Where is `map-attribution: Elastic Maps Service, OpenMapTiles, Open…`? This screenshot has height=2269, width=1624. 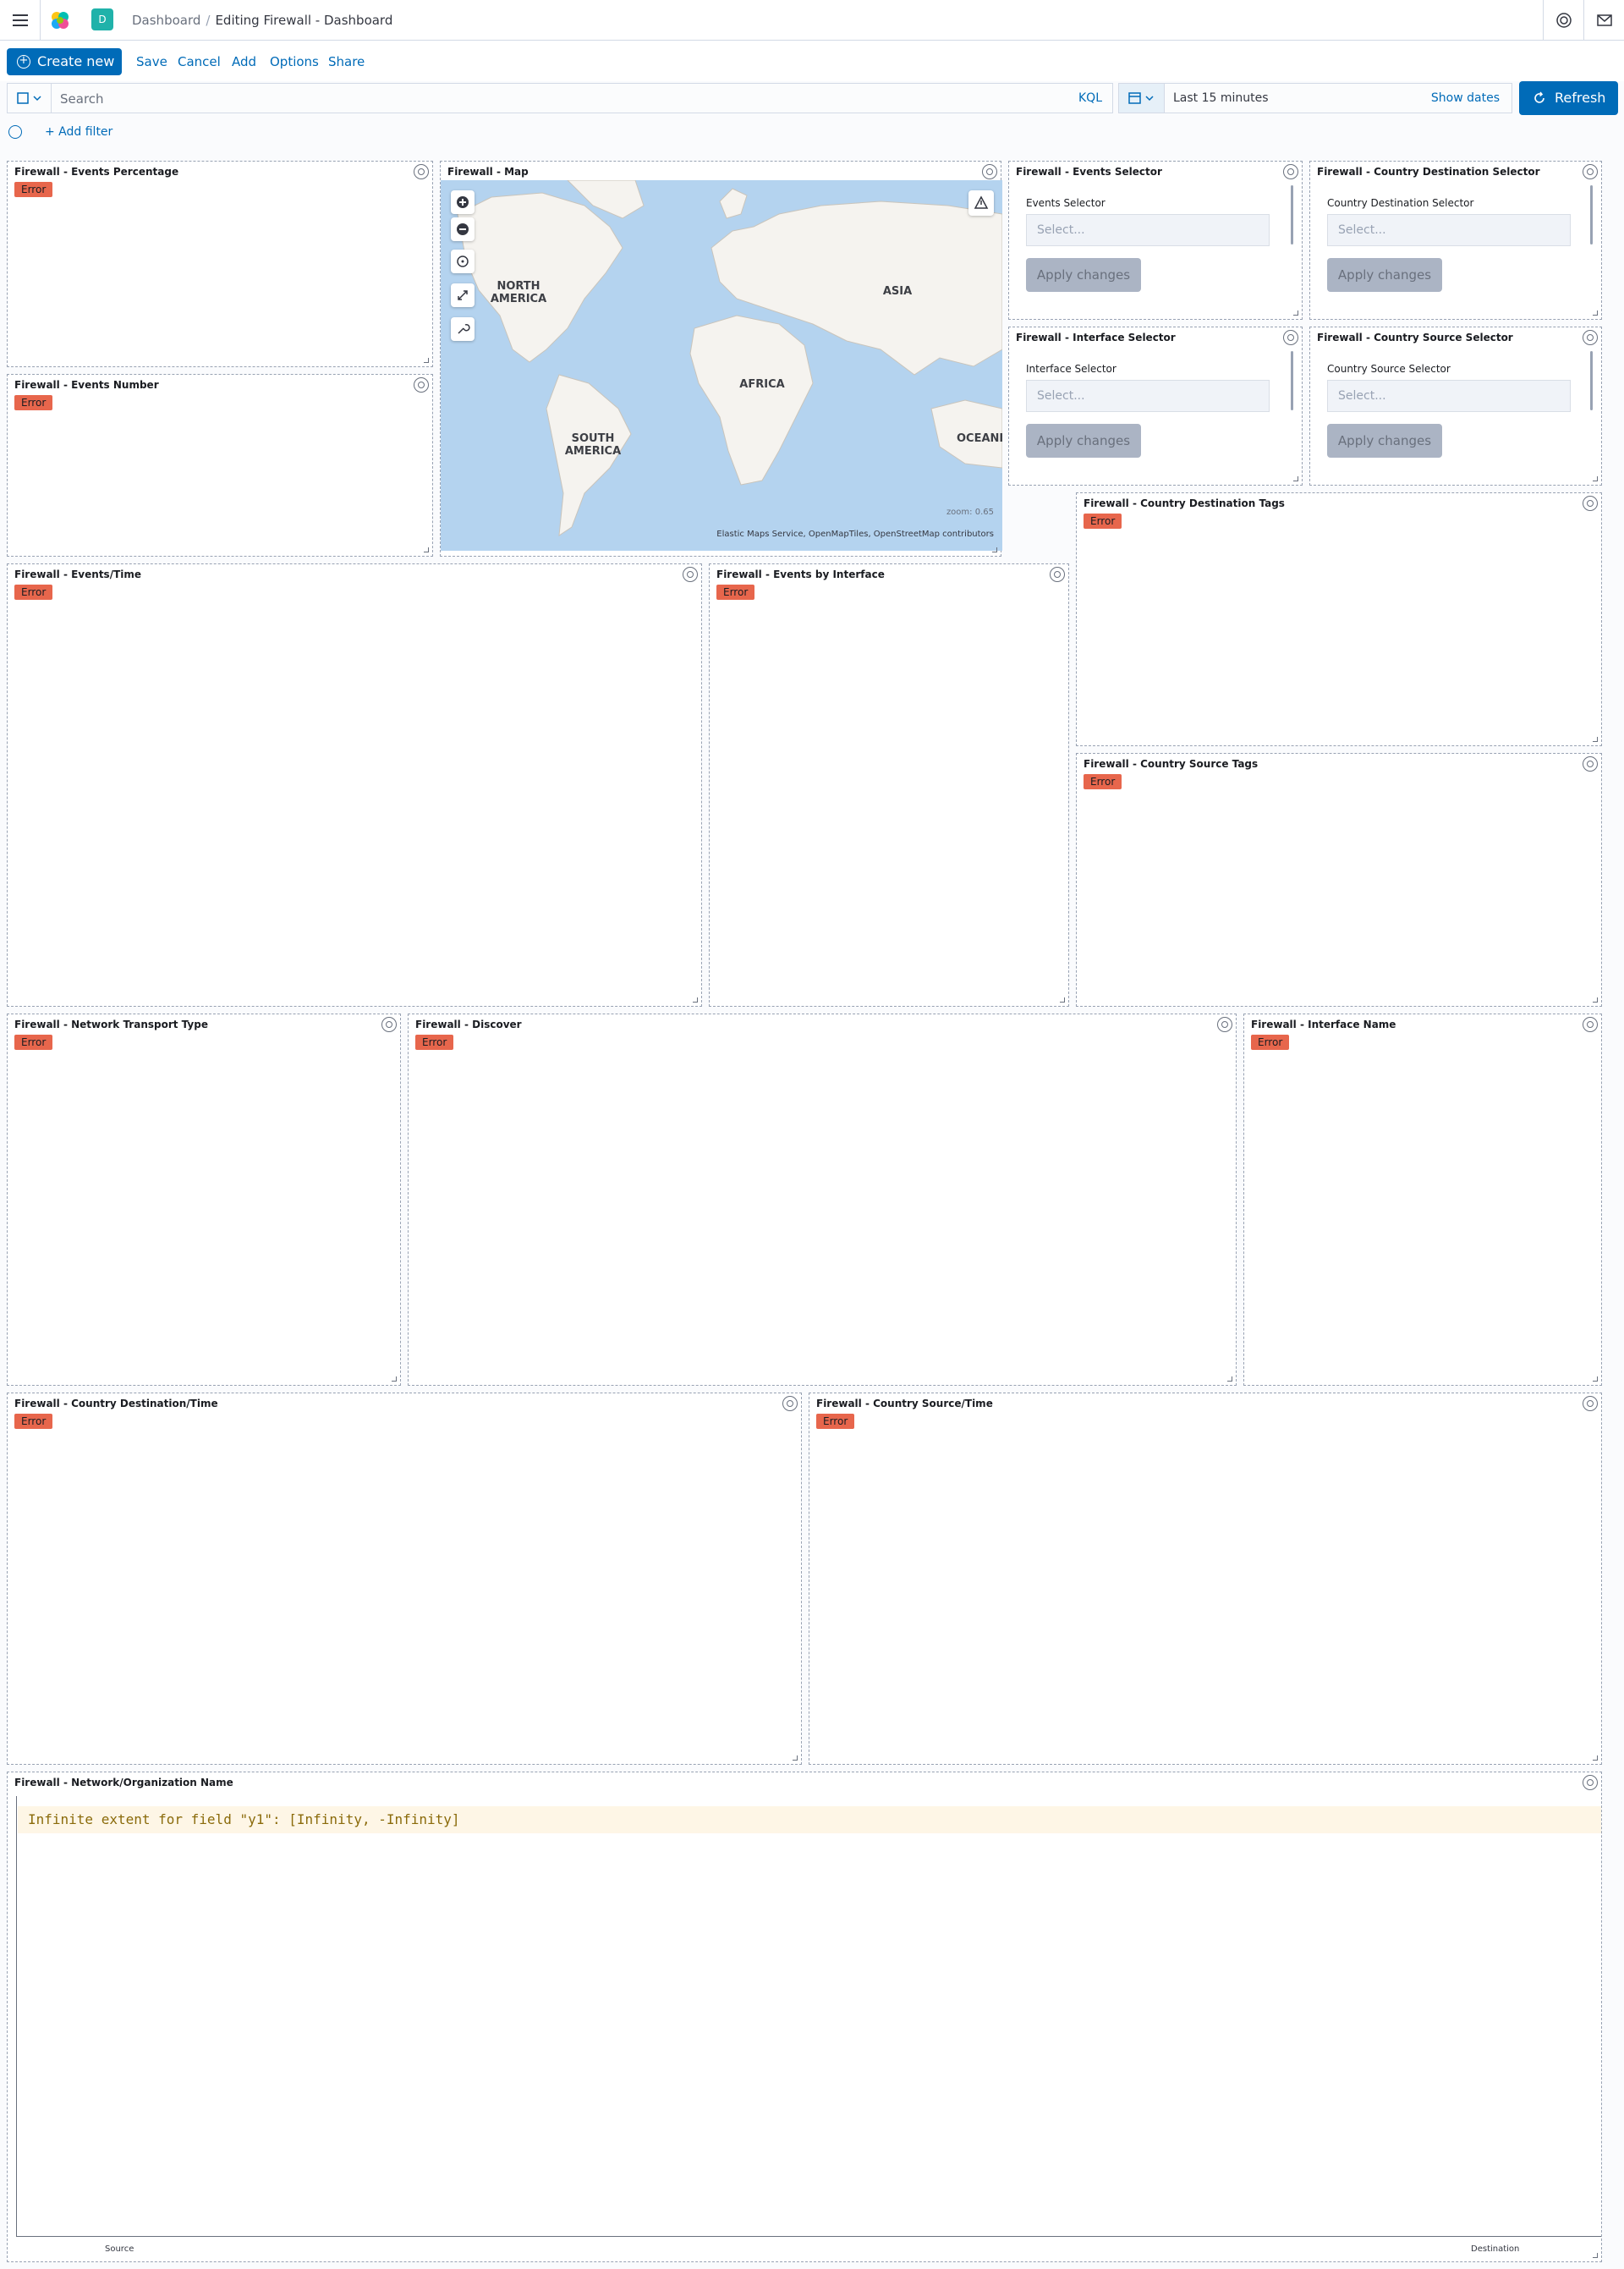 map-attribution: Elastic Maps Service, OpenMapTiles, Open… is located at coordinates (855, 534).